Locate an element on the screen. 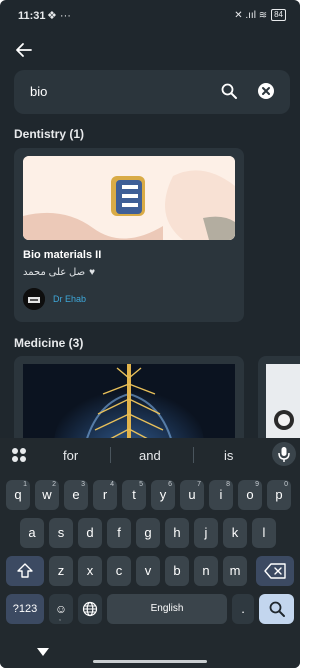 This screenshot has height=668, width=320. key-o: o9 is located at coordinates (250, 495).